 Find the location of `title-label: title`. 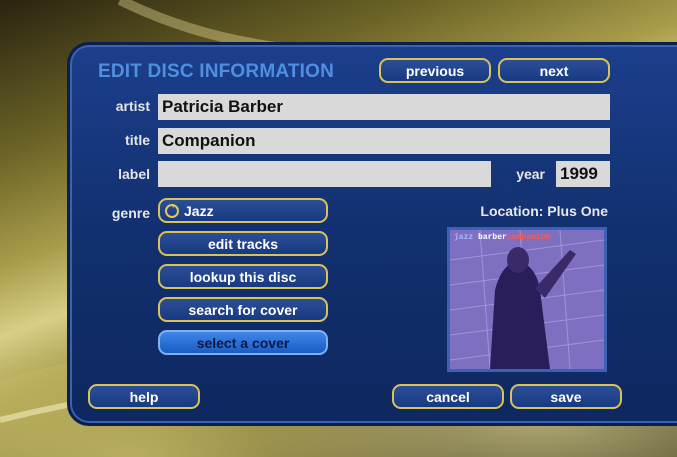

title-label: title is located at coordinates (137, 140).